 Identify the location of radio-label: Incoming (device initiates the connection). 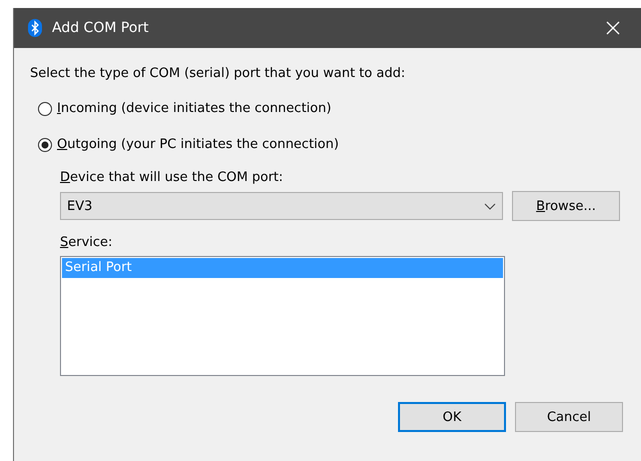
(194, 108).